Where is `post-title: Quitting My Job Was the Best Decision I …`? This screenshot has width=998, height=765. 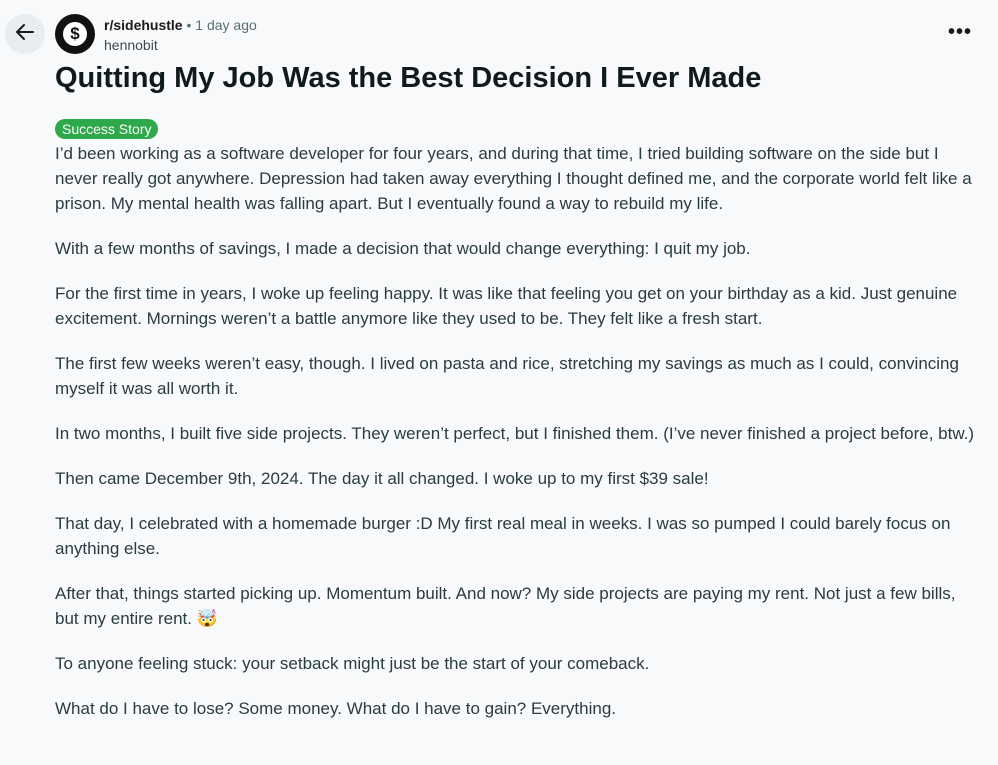
post-title: Quitting My Job Was the Best Decision I … is located at coordinates (408, 78).